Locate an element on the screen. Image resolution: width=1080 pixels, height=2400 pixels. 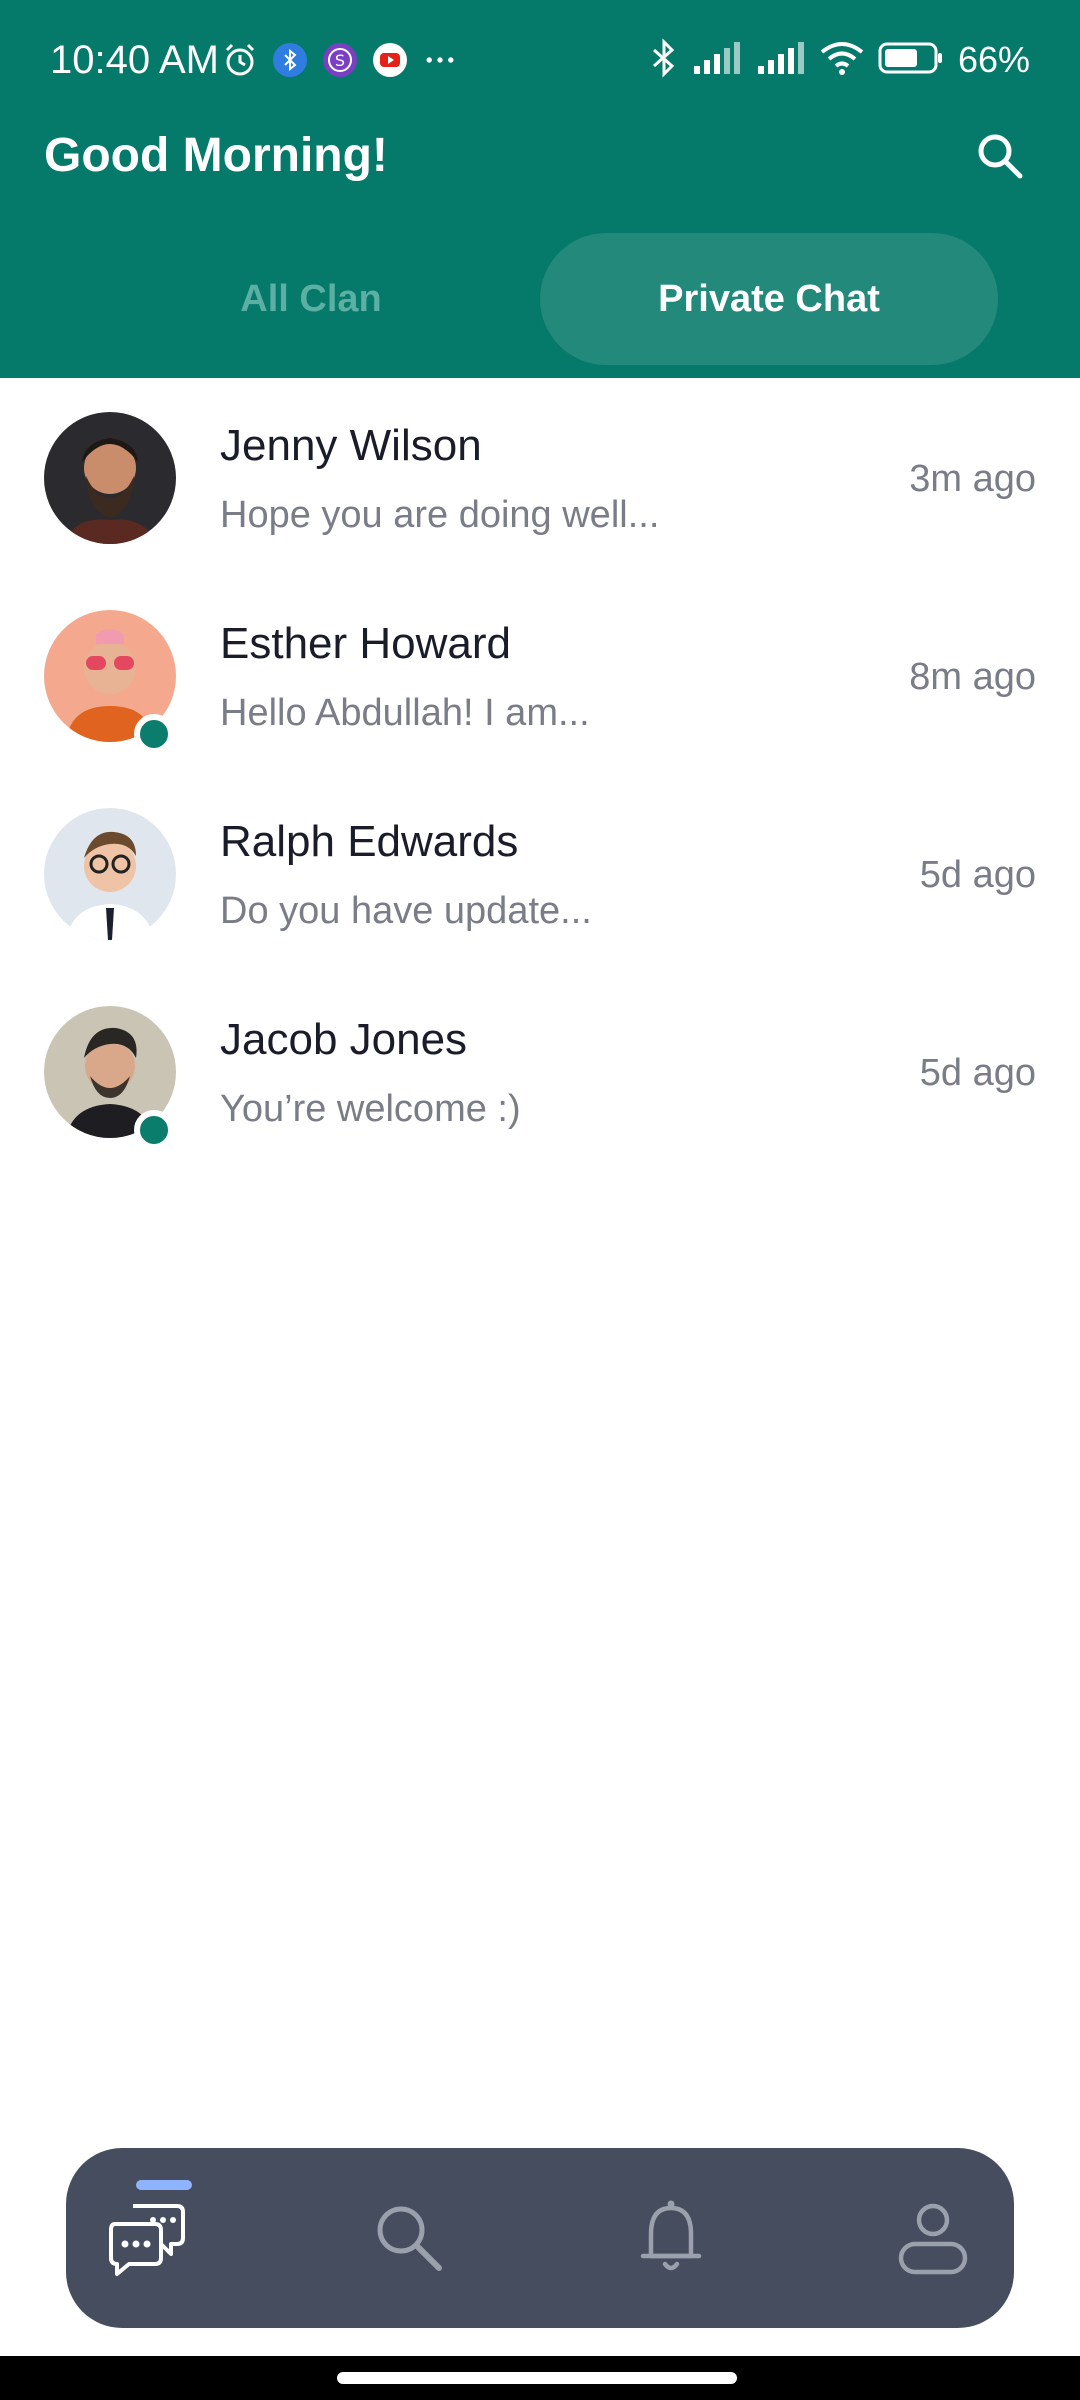
bell-icon is located at coordinates (671, 2235).